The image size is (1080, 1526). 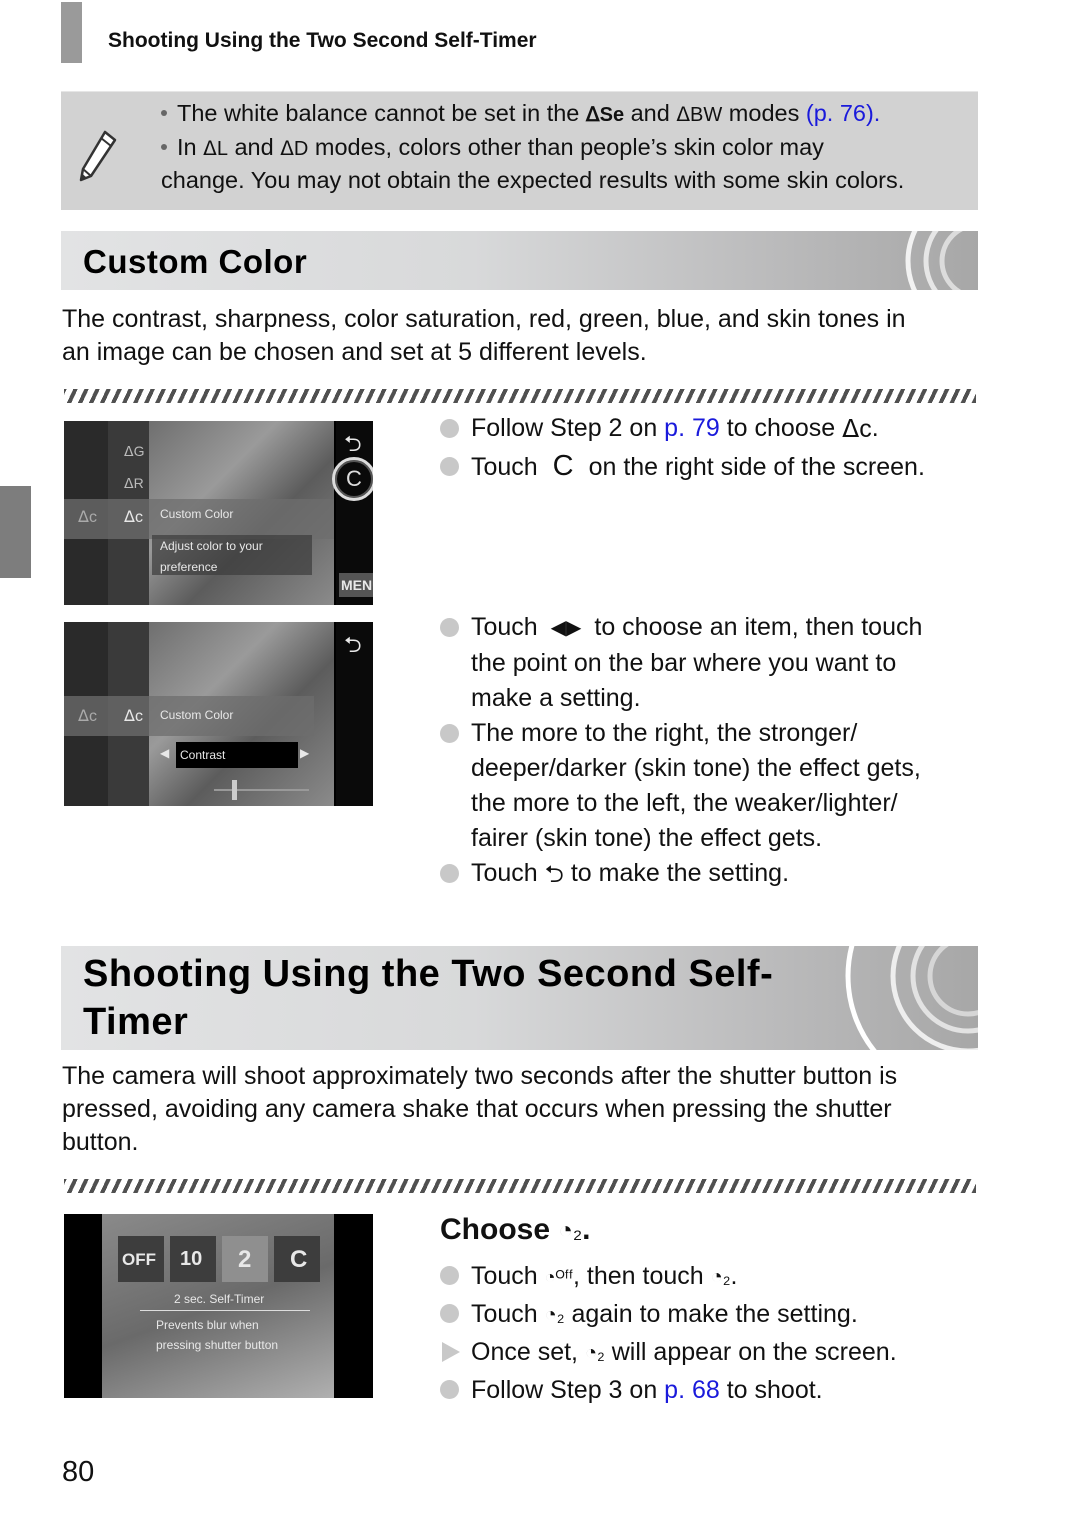 What do you see at coordinates (203, 755) in the screenshot?
I see `item-label: Contrast` at bounding box center [203, 755].